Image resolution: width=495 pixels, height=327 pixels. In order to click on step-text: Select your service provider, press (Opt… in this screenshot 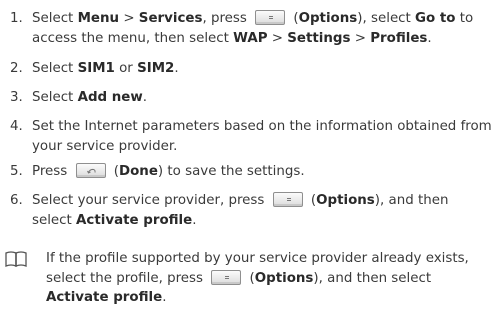, I will do `click(240, 210)`.